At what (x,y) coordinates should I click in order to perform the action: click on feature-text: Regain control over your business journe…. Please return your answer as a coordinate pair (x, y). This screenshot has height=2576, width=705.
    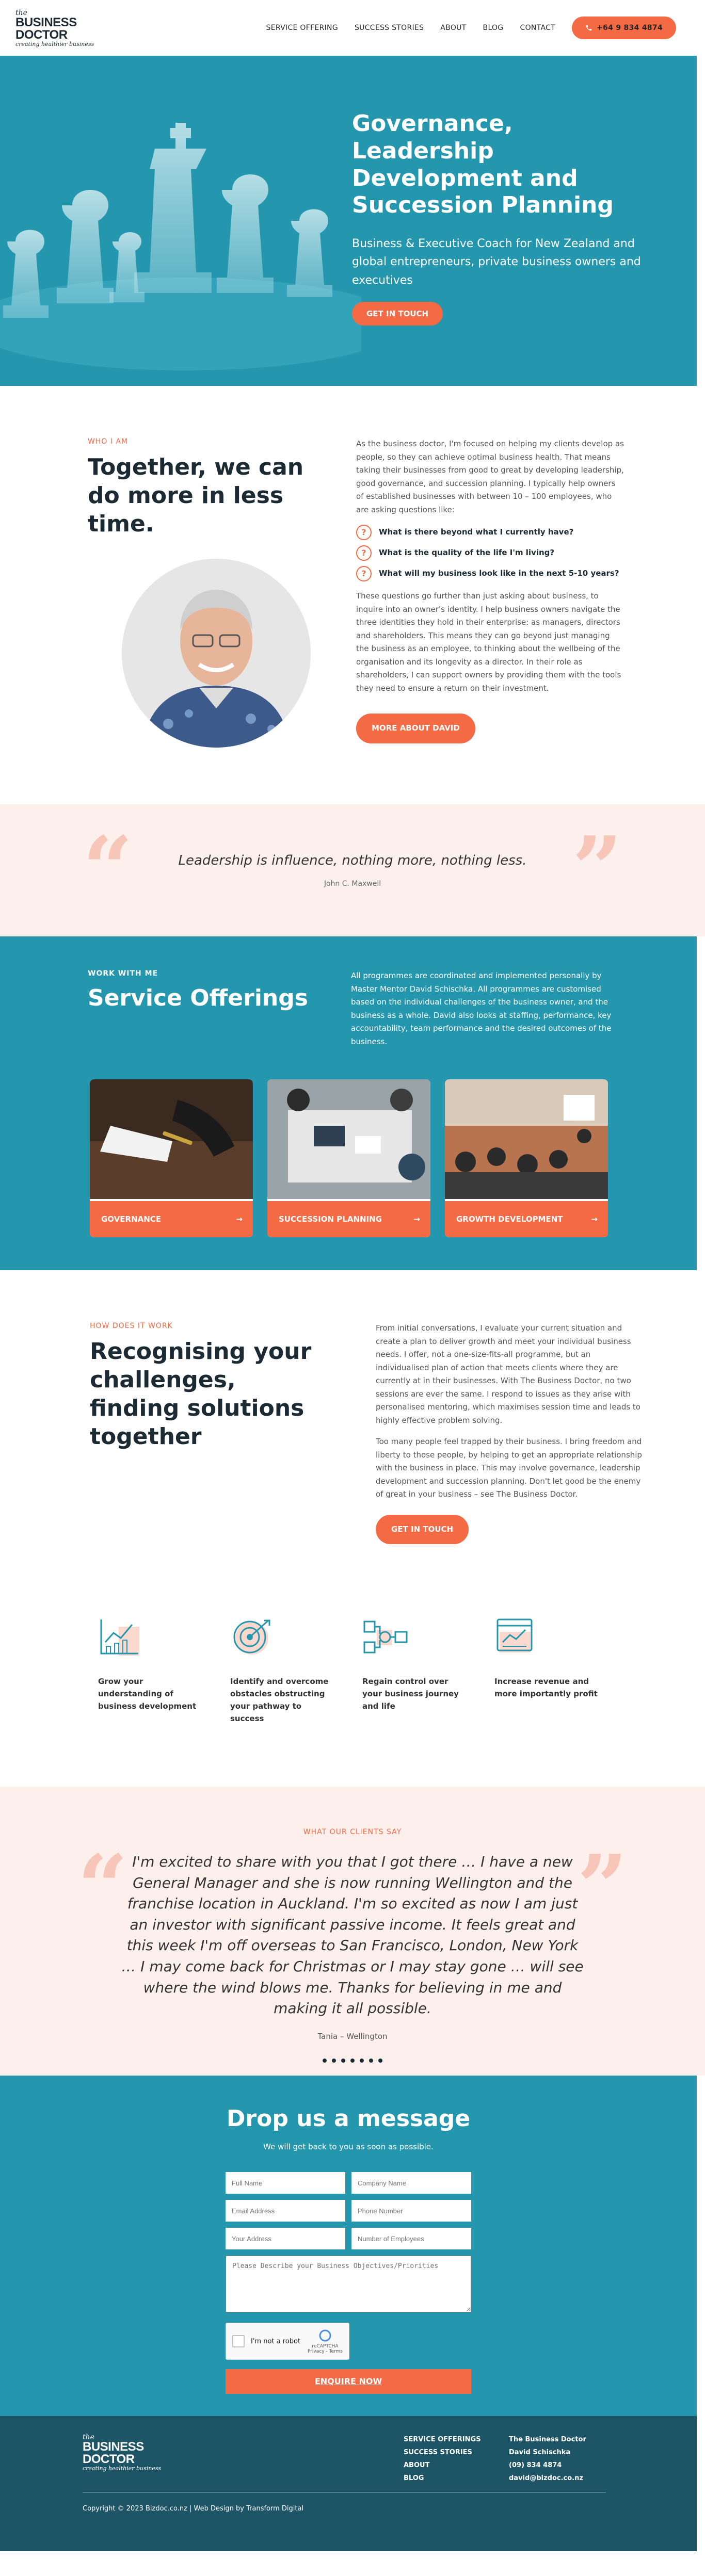
    Looking at the image, I should click on (410, 1694).